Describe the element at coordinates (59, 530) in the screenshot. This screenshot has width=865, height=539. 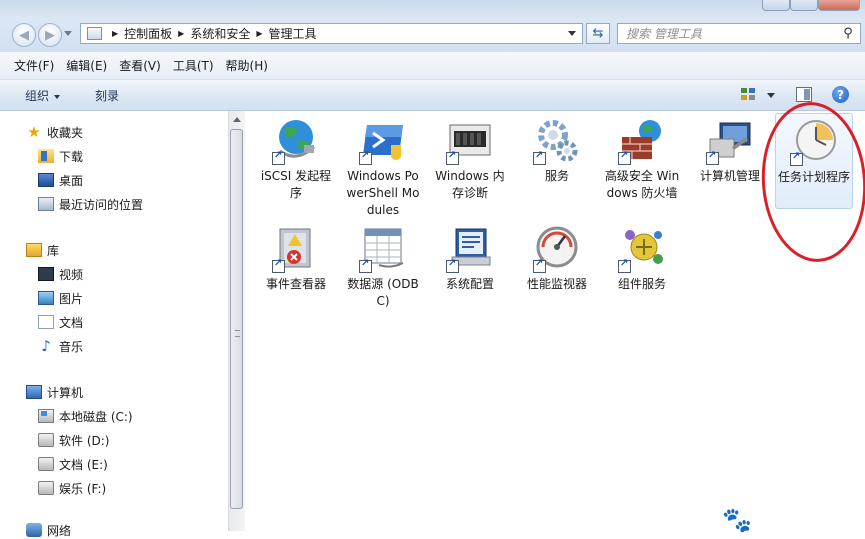
I see `nav-label: 网络` at that location.